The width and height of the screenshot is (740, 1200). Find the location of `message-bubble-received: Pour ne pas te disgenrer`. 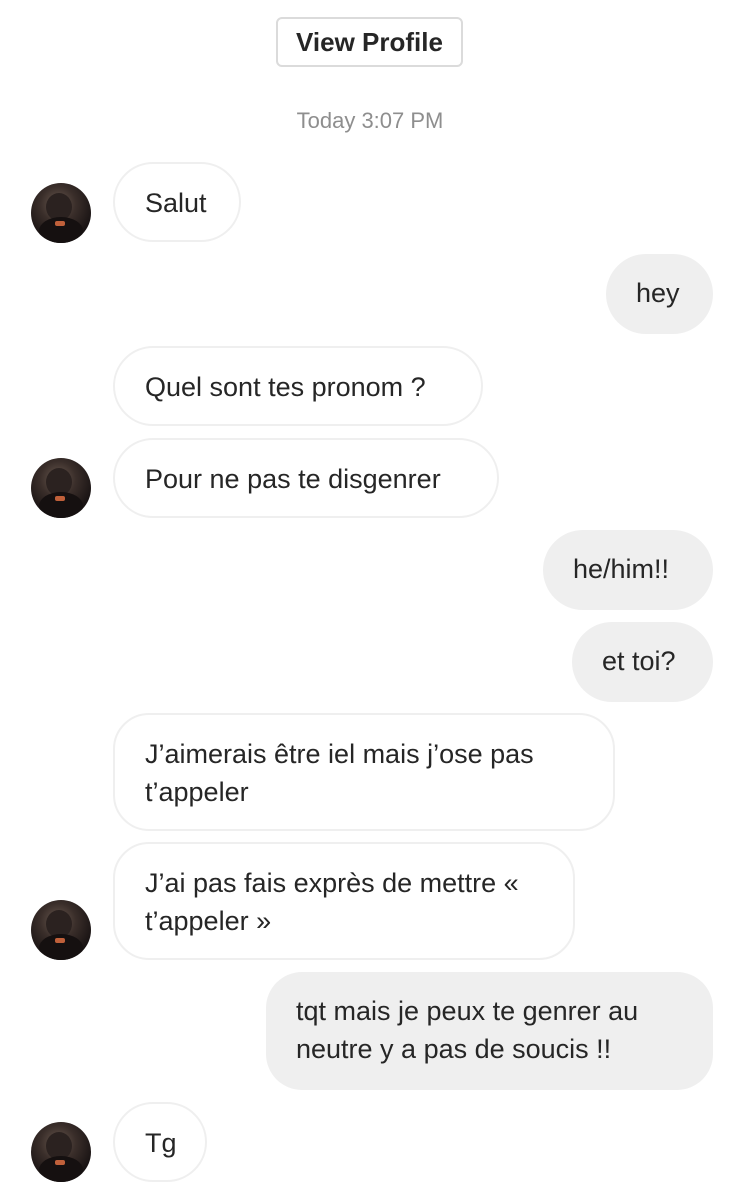

message-bubble-received: Pour ne pas te disgenrer is located at coordinates (306, 478).